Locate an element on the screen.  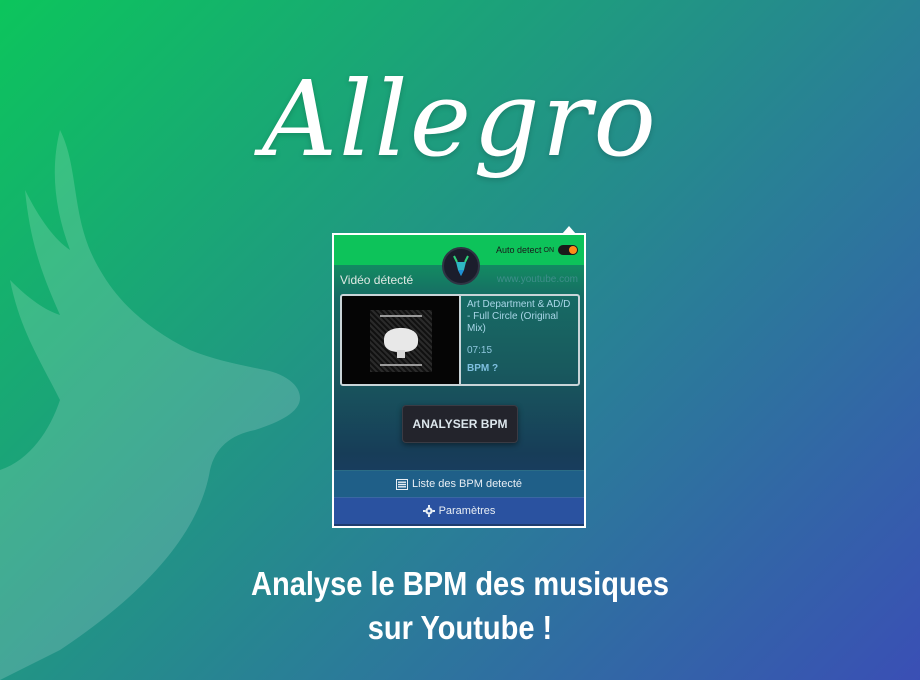
bpm-list-label: Liste des BPM detecté is located at coordinates (467, 484).